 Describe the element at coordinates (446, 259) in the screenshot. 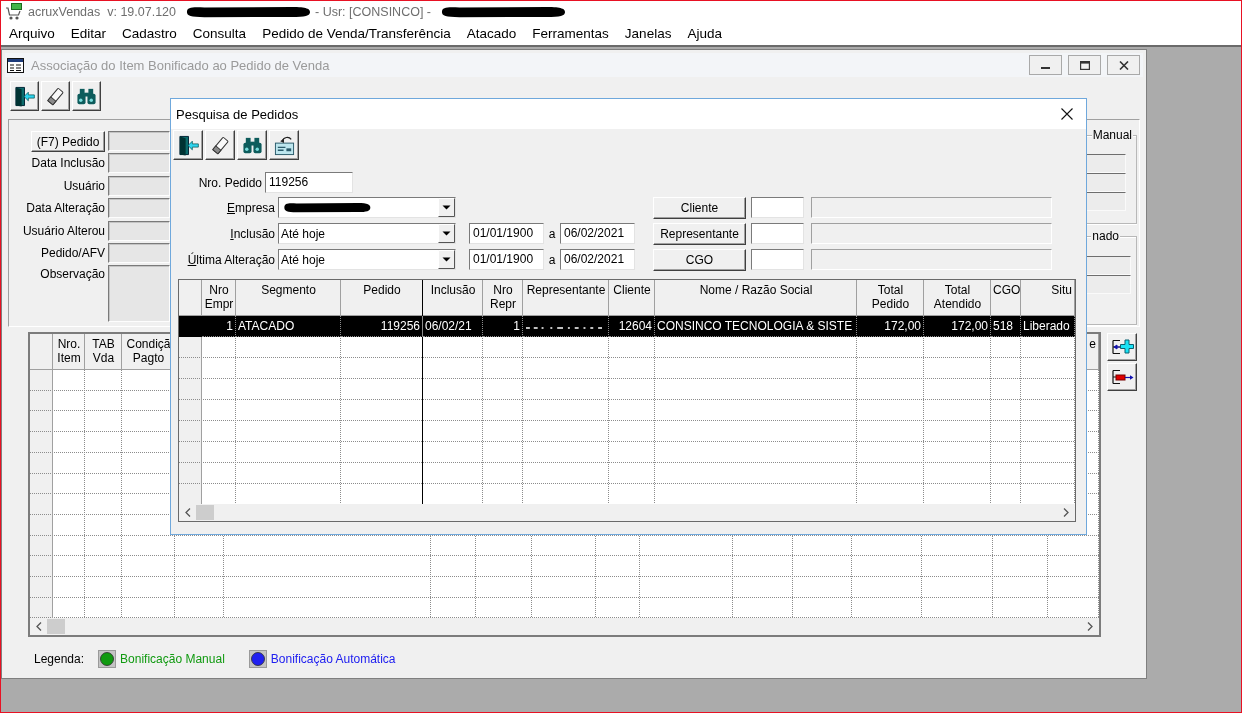

I see `caret-icon` at that location.